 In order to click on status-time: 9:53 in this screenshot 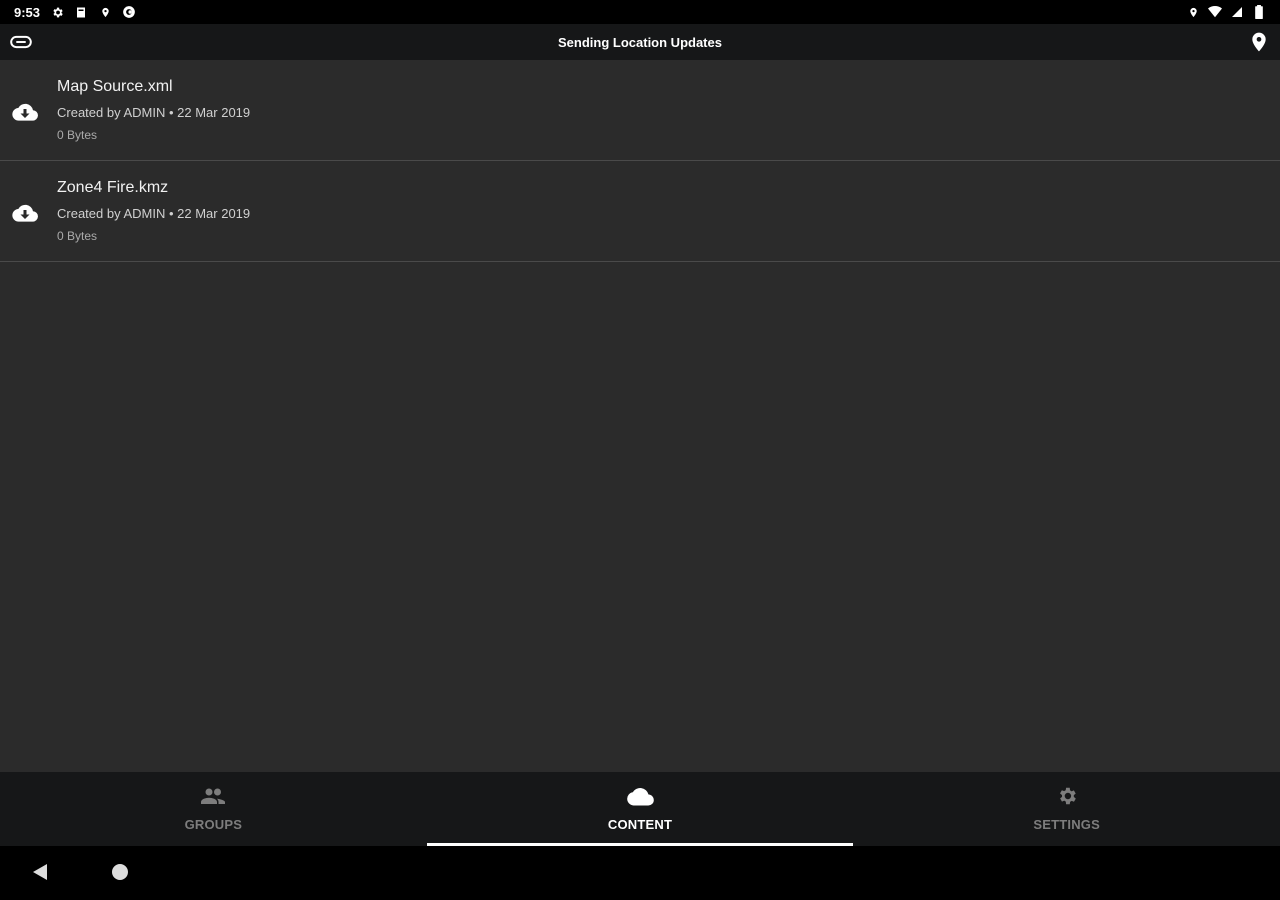, I will do `click(27, 12)`.